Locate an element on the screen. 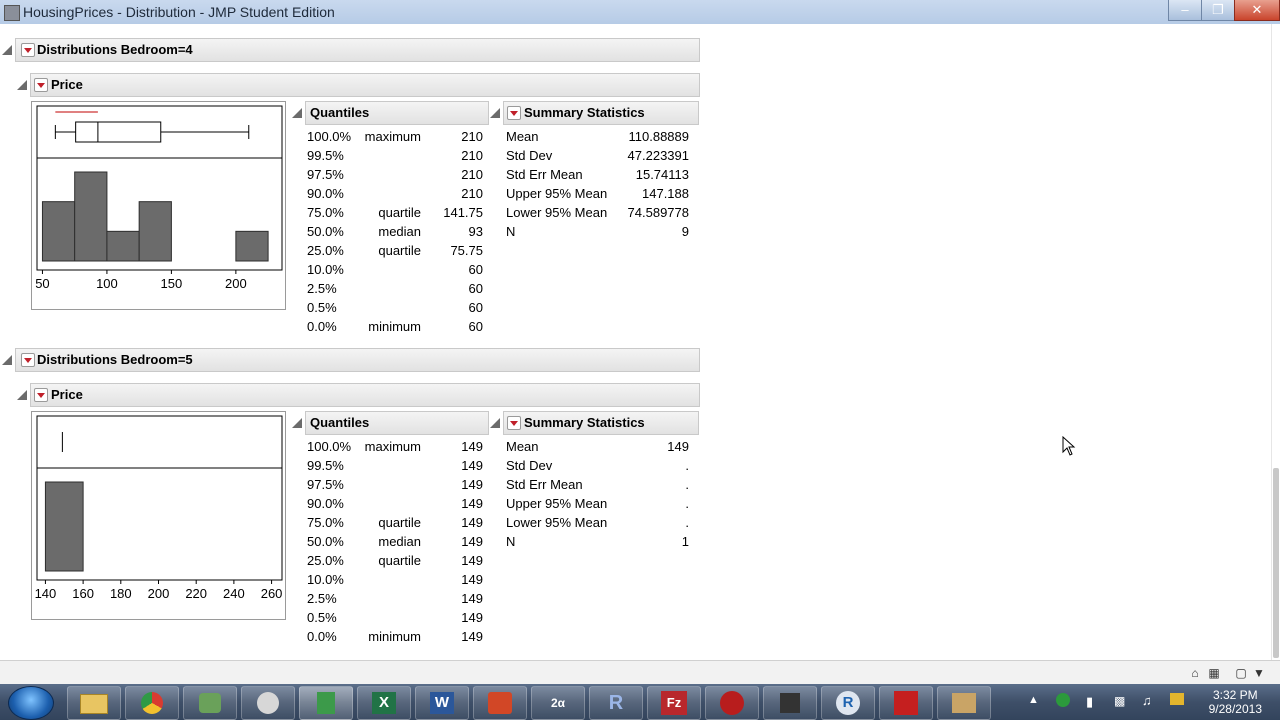 This screenshot has width=1280, height=727. summary-label: Std Dev is located at coordinates (529, 155).